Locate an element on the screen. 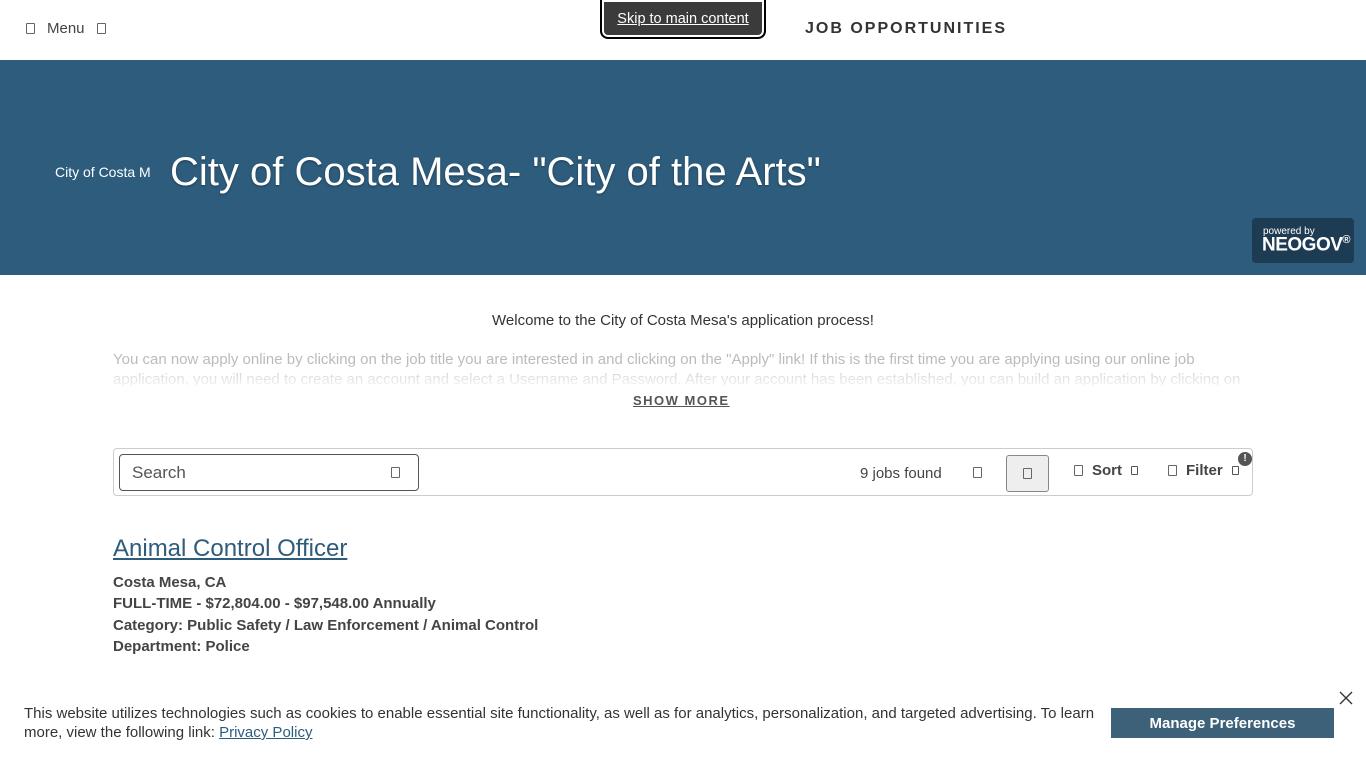  filter-label: Filter is located at coordinates (1204, 470).